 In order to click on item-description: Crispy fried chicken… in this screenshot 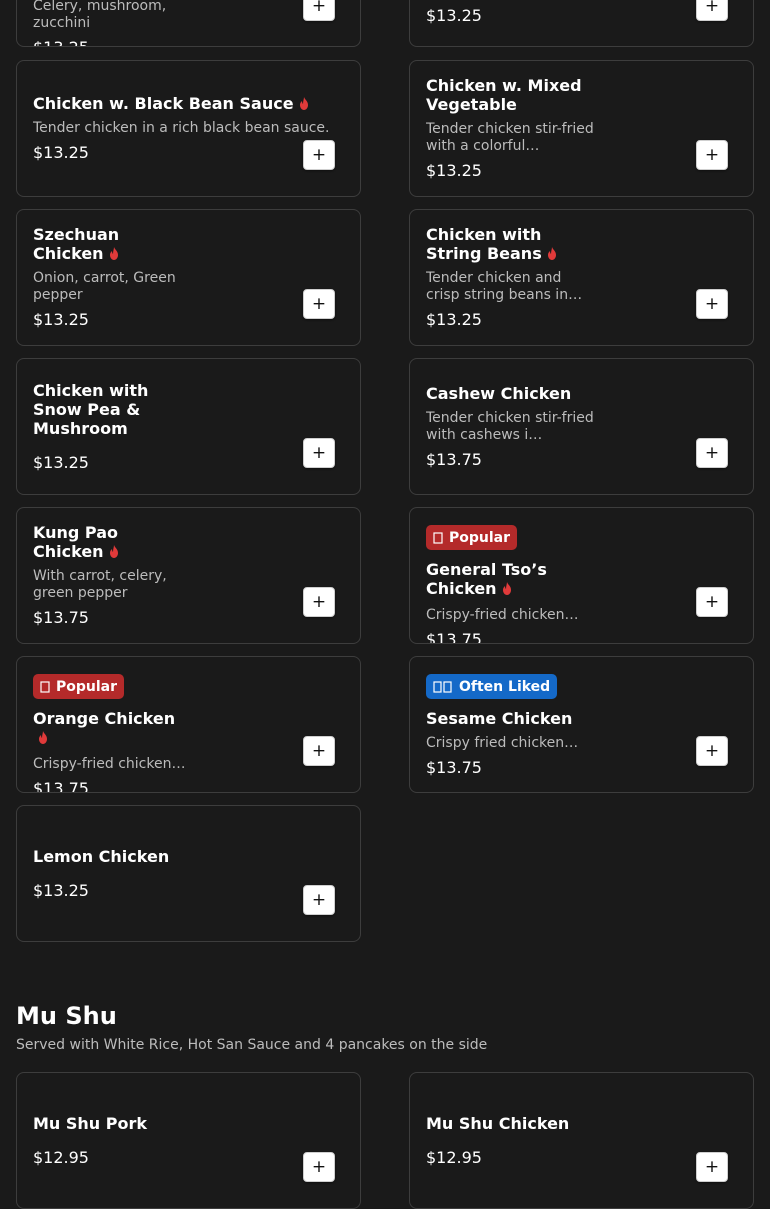, I will do `click(502, 743)`.